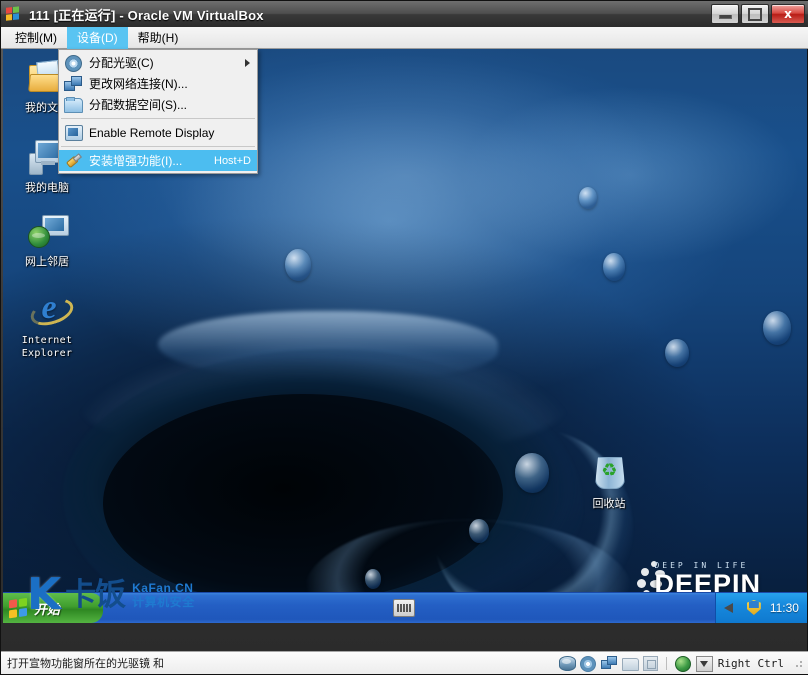  What do you see at coordinates (567, 663) in the screenshot?
I see `hard-disk-icon` at bounding box center [567, 663].